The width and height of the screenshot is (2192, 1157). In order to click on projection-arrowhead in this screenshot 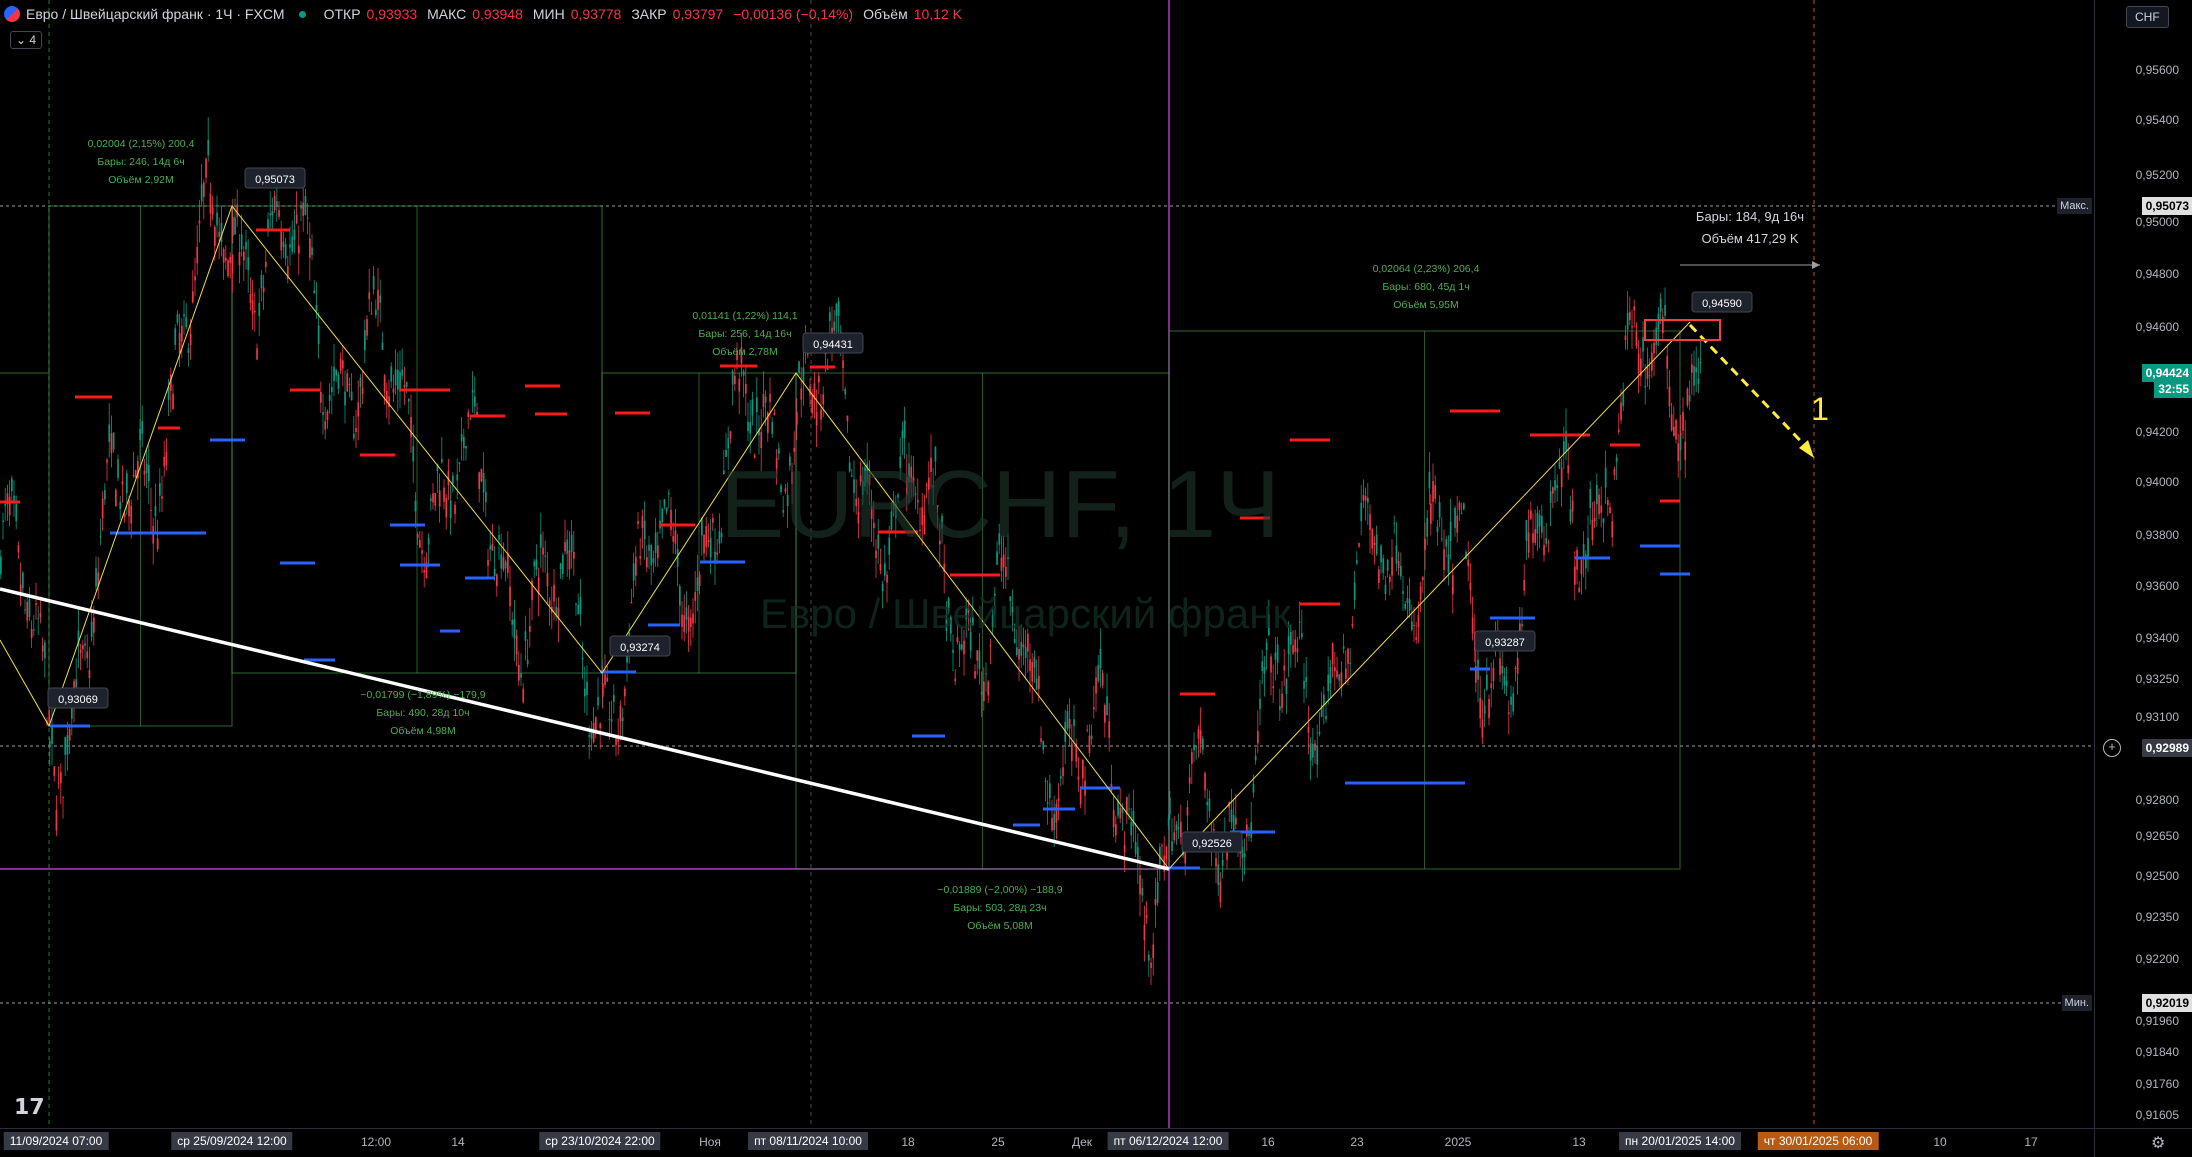, I will do `click(1806, 449)`.